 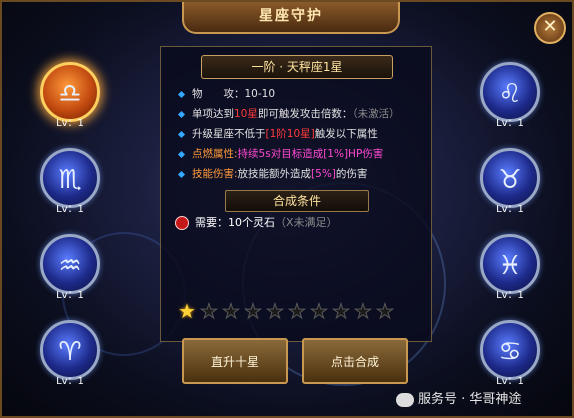 What do you see at coordinates (70, 381) in the screenshot?
I see `aries-level-label: Lv：1` at bounding box center [70, 381].